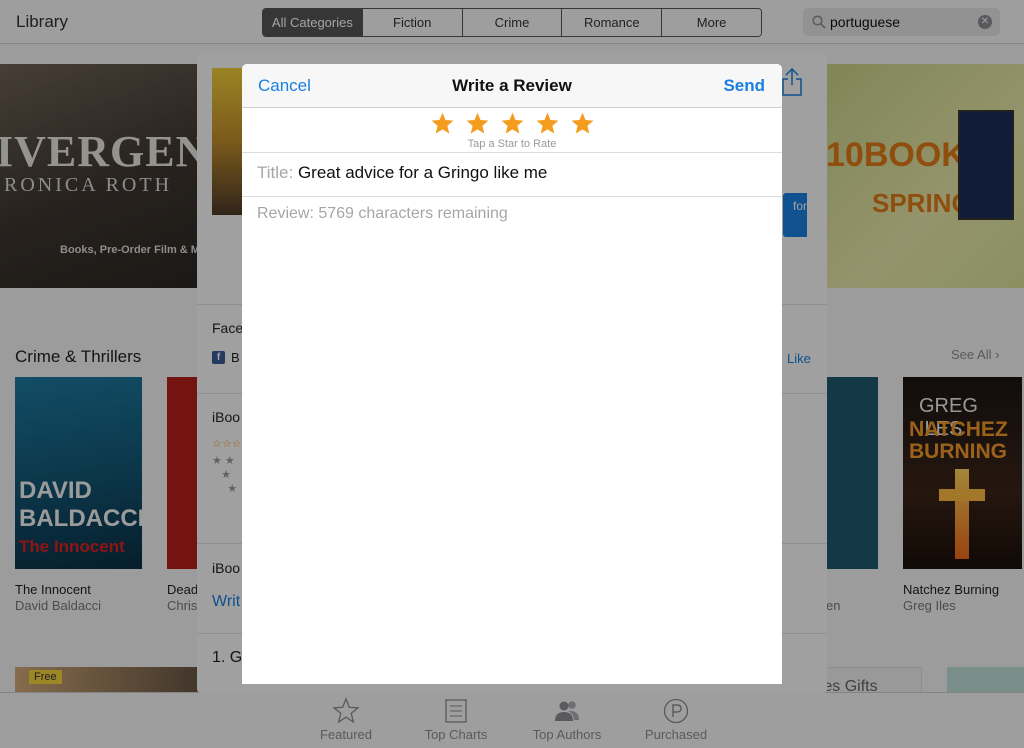 The image size is (1024, 748). What do you see at coordinates (512, 144) in the screenshot?
I see `rate-hint: Tap a Star to Rate` at bounding box center [512, 144].